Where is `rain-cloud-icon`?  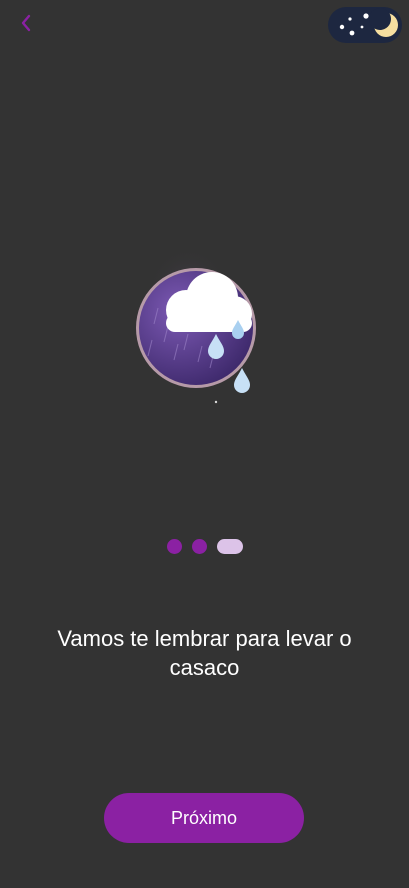
rain-cloud-icon is located at coordinates (198, 330).